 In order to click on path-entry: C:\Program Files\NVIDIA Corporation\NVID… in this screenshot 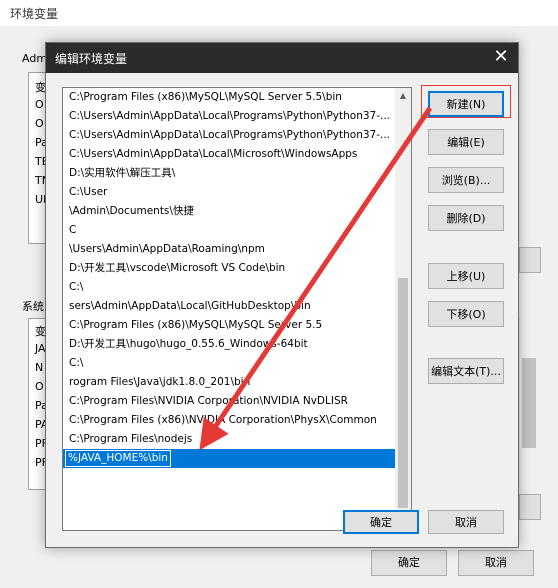, I will do `click(229, 401)`.